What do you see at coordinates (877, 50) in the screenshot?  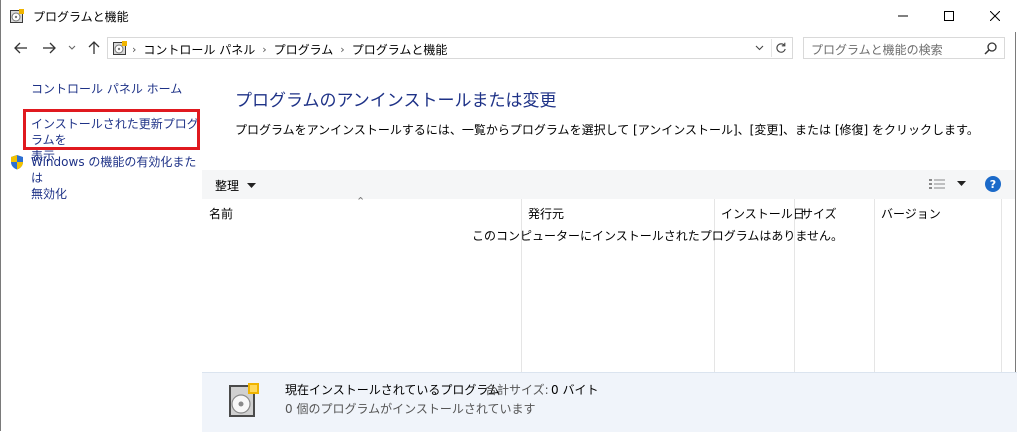 I see `search-placeholder: プログラムと機能の検索` at bounding box center [877, 50].